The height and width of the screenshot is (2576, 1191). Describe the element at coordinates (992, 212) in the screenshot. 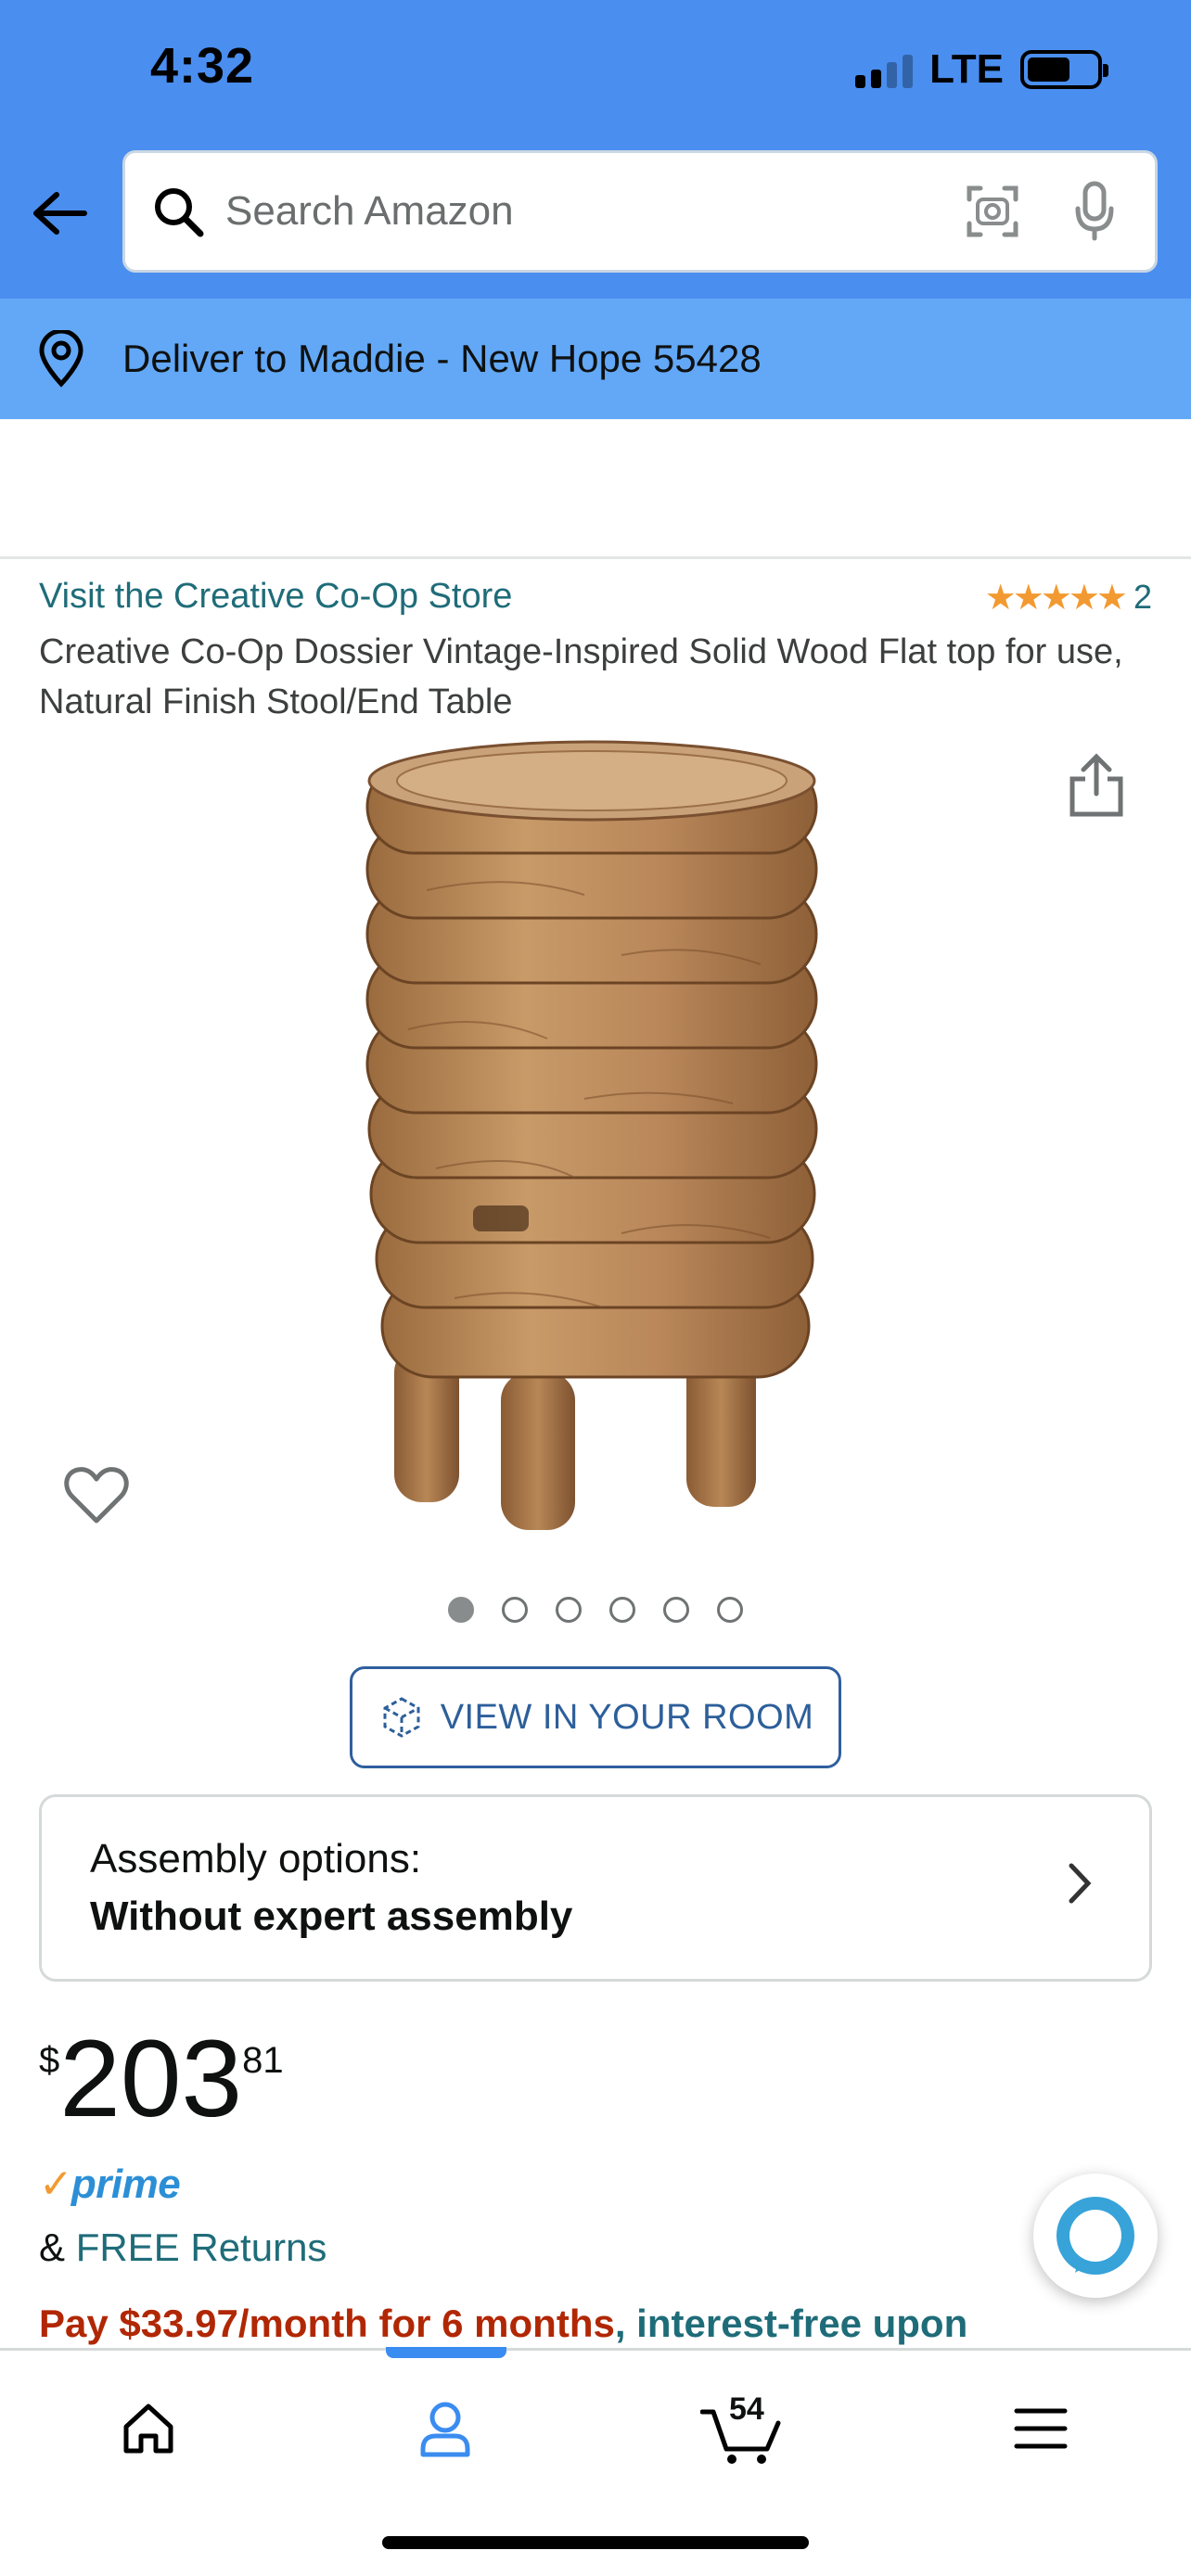

I see `camera-scan-icon` at that location.